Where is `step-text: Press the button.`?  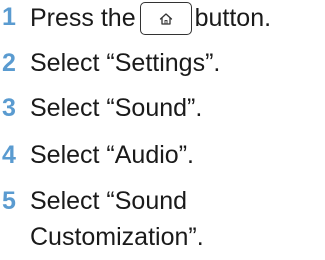
step-text: Press the button. is located at coordinates (150, 18).